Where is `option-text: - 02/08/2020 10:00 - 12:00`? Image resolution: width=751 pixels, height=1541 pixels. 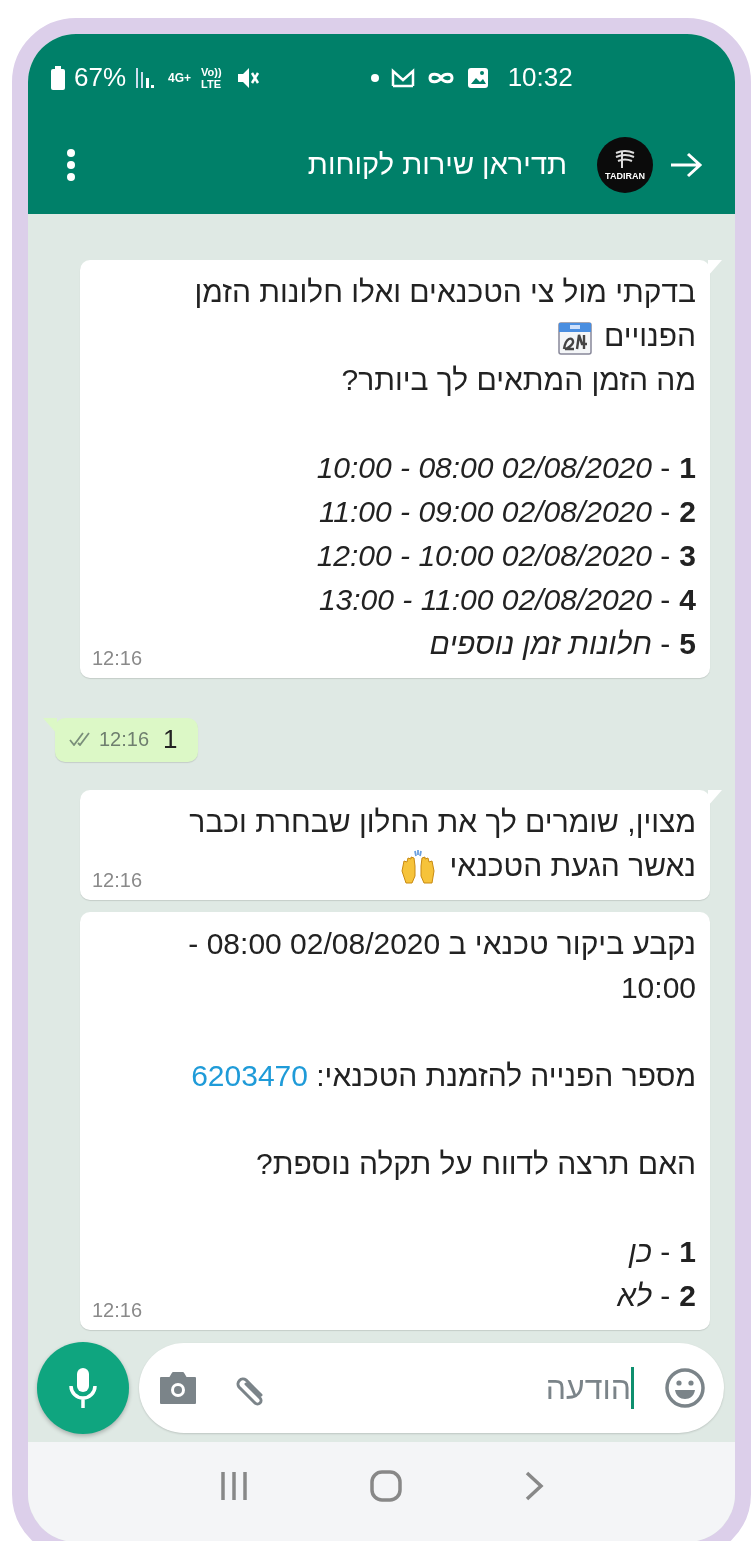
option-text: - 02/08/2020 10:00 - 12:00 is located at coordinates (493, 556).